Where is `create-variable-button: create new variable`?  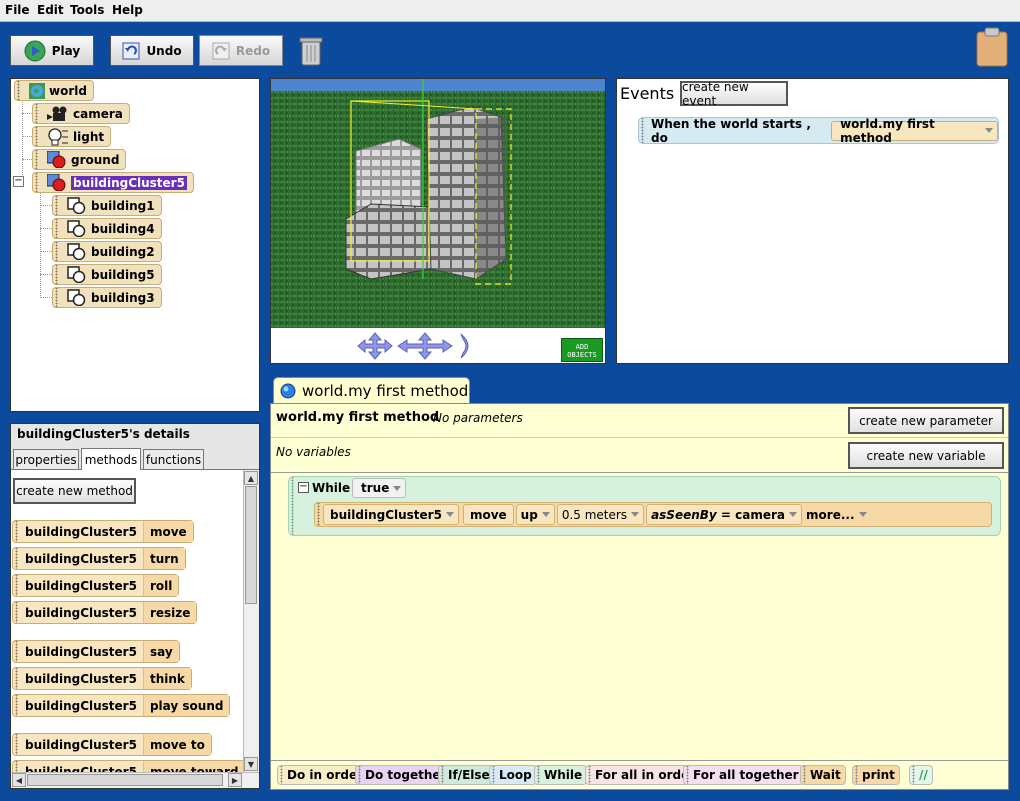 create-variable-button: create new variable is located at coordinates (926, 455).